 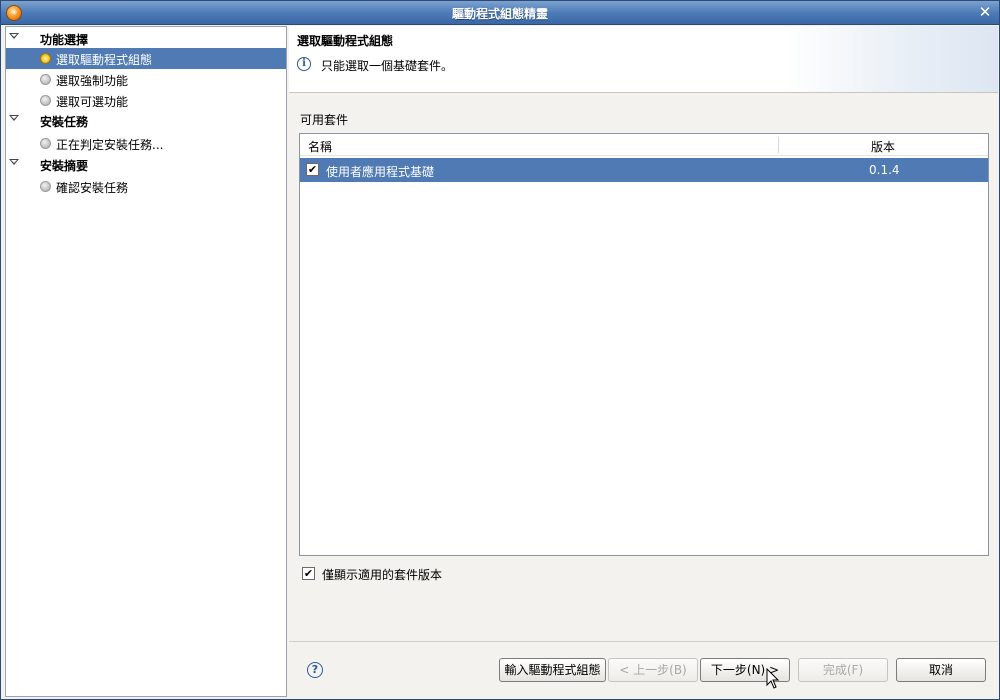 What do you see at coordinates (745, 670) in the screenshot?
I see `next-button: 下一步(N) >` at bounding box center [745, 670].